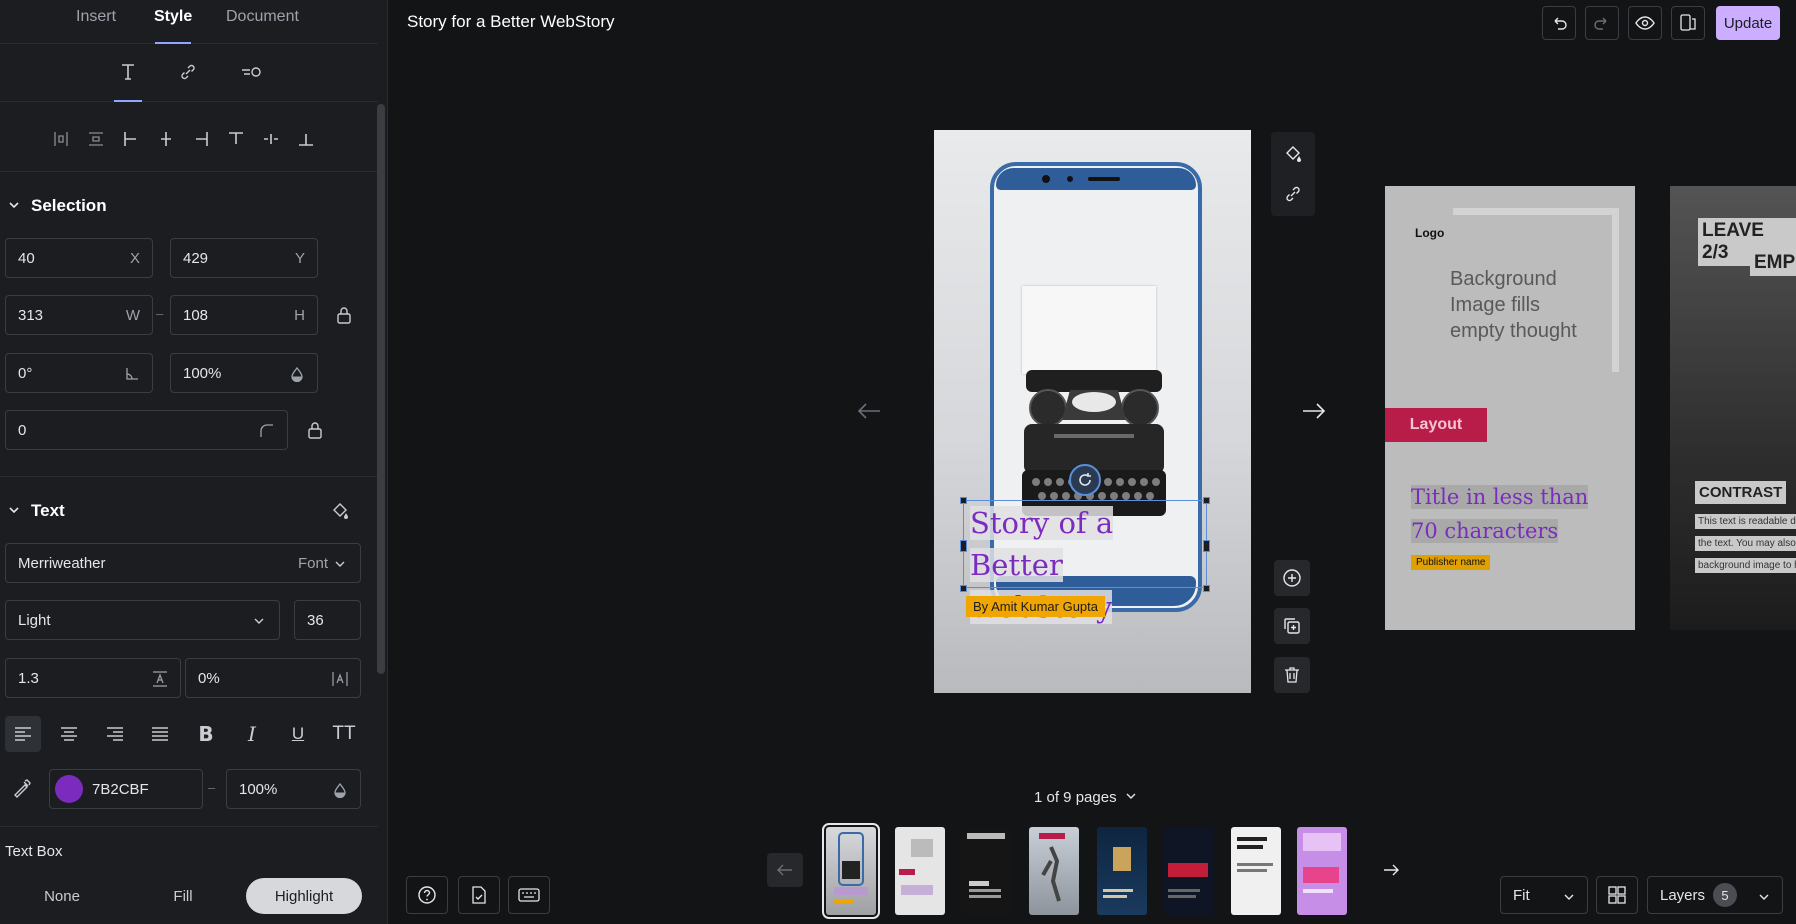 Image resolution: width=1796 pixels, height=924 pixels. What do you see at coordinates (252, 734) in the screenshot?
I see `italic-button: I` at bounding box center [252, 734].